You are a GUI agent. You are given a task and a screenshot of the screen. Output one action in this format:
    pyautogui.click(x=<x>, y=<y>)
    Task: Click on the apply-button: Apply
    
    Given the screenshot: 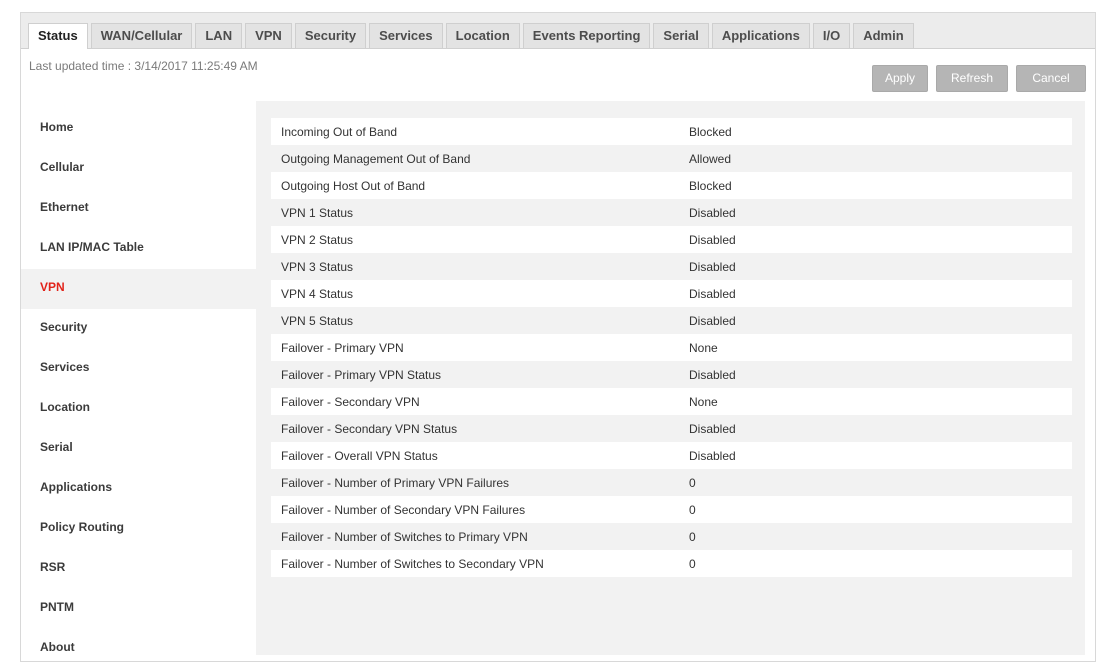 What is the action you would take?
    pyautogui.click(x=900, y=78)
    